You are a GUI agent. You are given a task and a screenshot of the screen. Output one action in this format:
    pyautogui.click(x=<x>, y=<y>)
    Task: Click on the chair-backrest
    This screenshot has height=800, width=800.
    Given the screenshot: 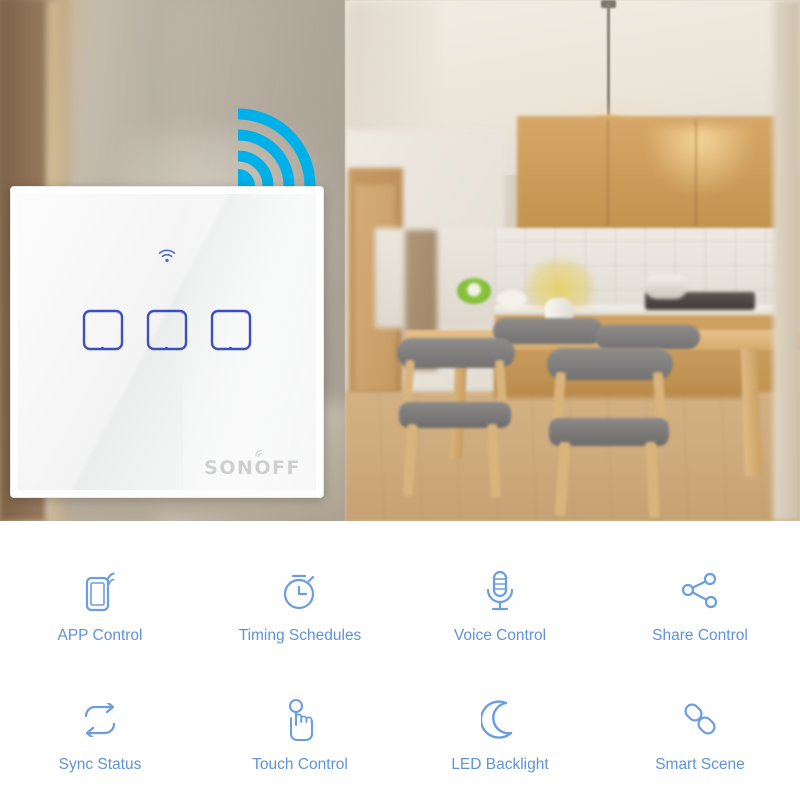 What is the action you would take?
    pyautogui.click(x=647, y=337)
    